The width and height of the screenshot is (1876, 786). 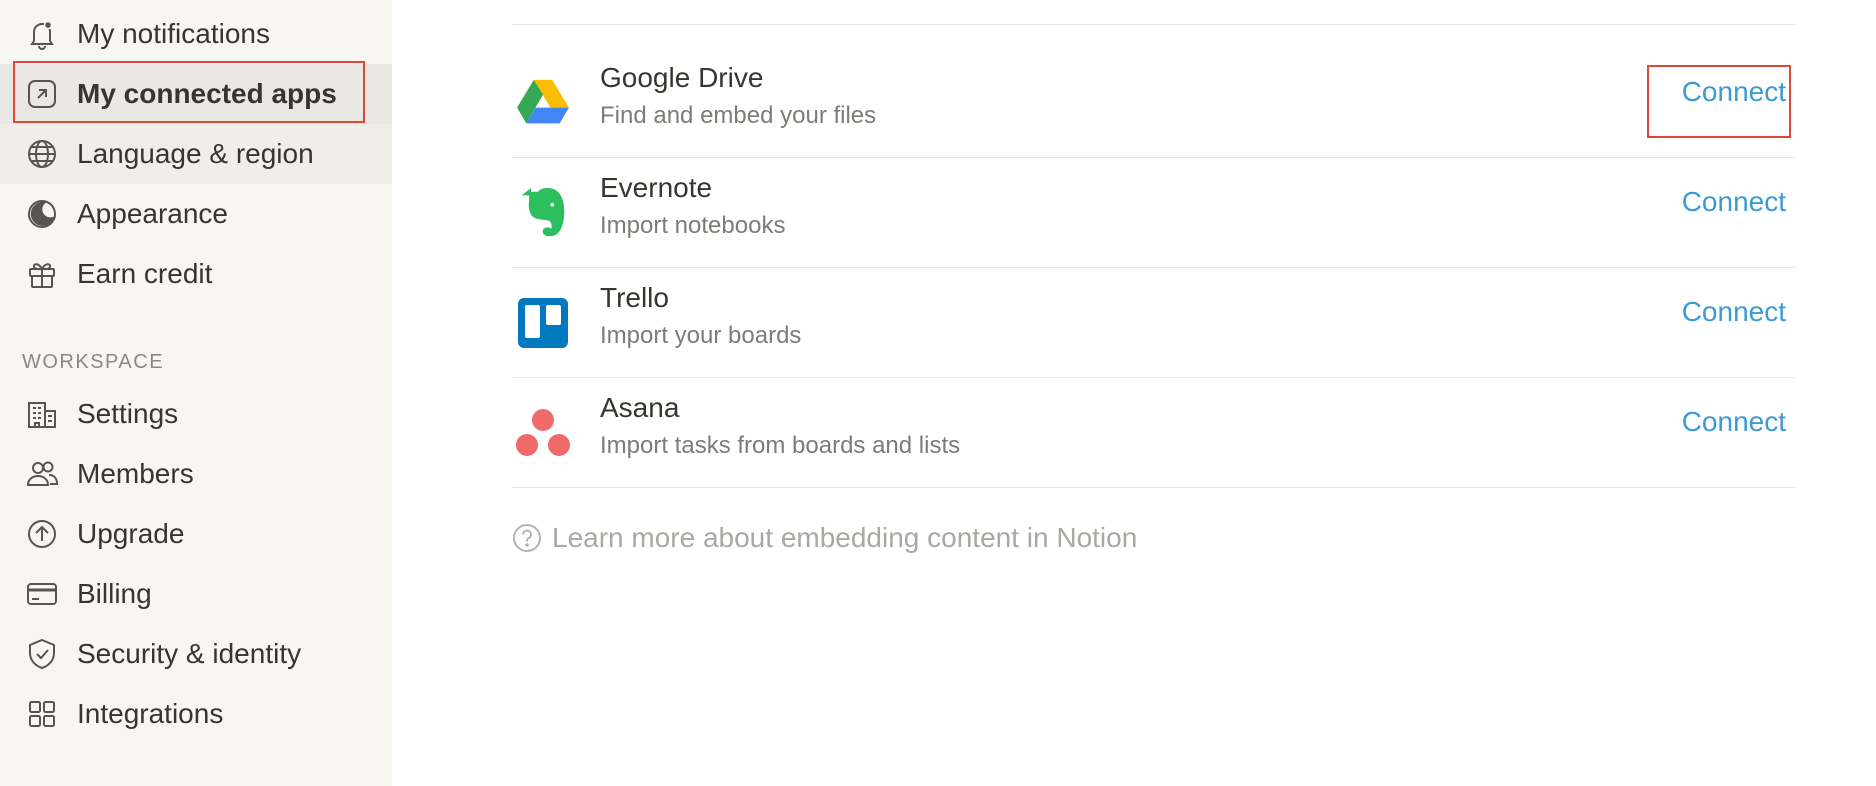 What do you see at coordinates (543, 103) in the screenshot?
I see `google-drive-icon` at bounding box center [543, 103].